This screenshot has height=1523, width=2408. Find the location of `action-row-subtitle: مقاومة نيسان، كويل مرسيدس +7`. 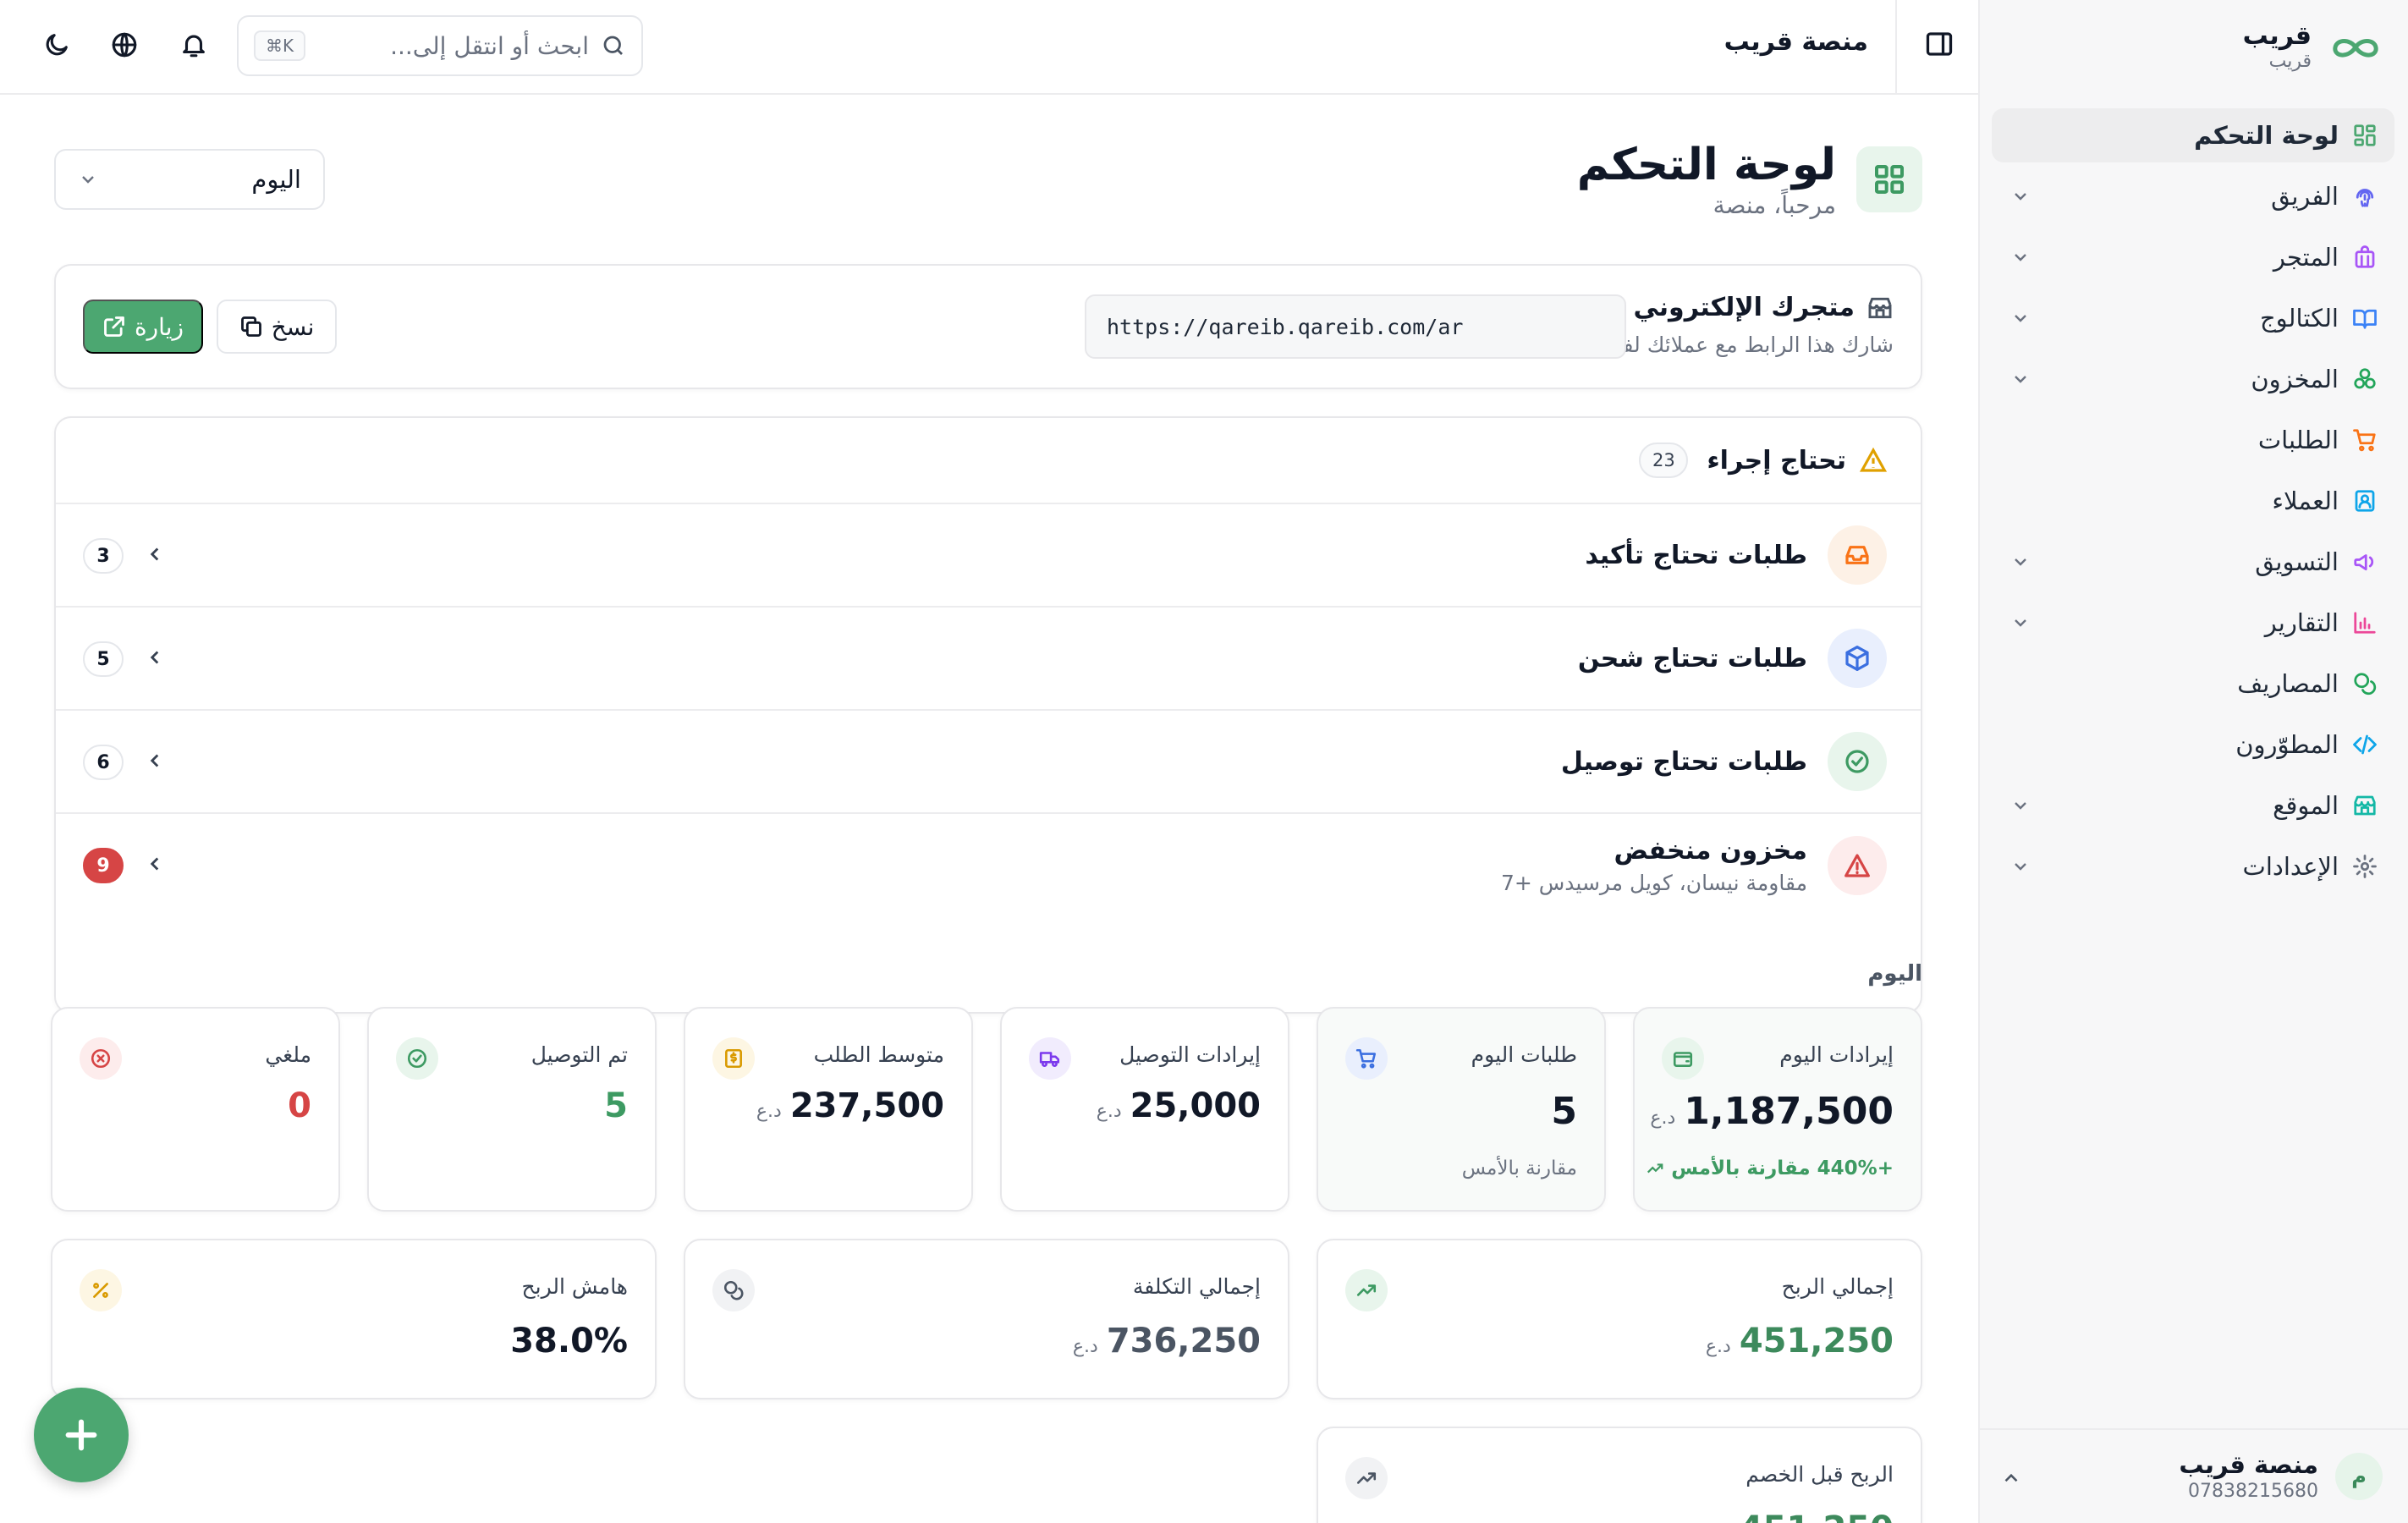

action-row-subtitle: مقاومة نيسان، كويل مرسيدس +7 is located at coordinates (1653, 883).